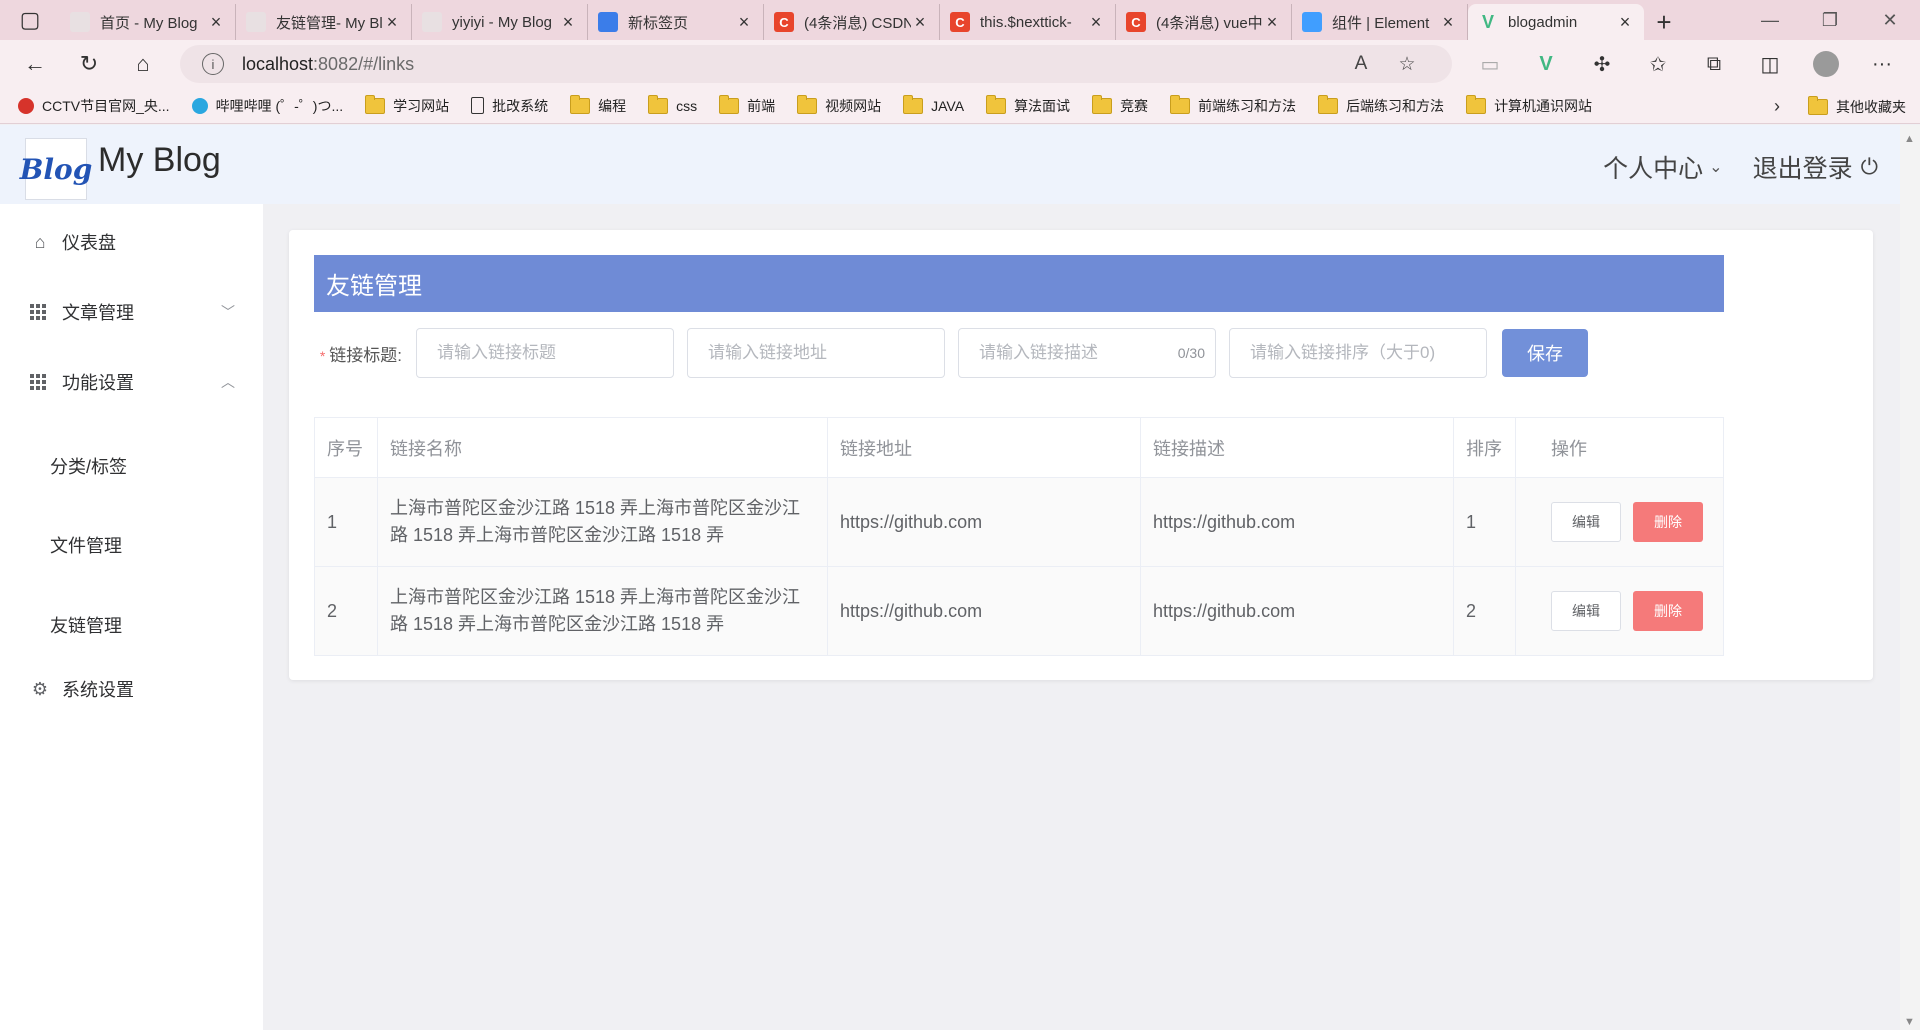 The width and height of the screenshot is (1920, 1030). What do you see at coordinates (1890, 20) in the screenshot?
I see `close-window-icon: ✕` at bounding box center [1890, 20].